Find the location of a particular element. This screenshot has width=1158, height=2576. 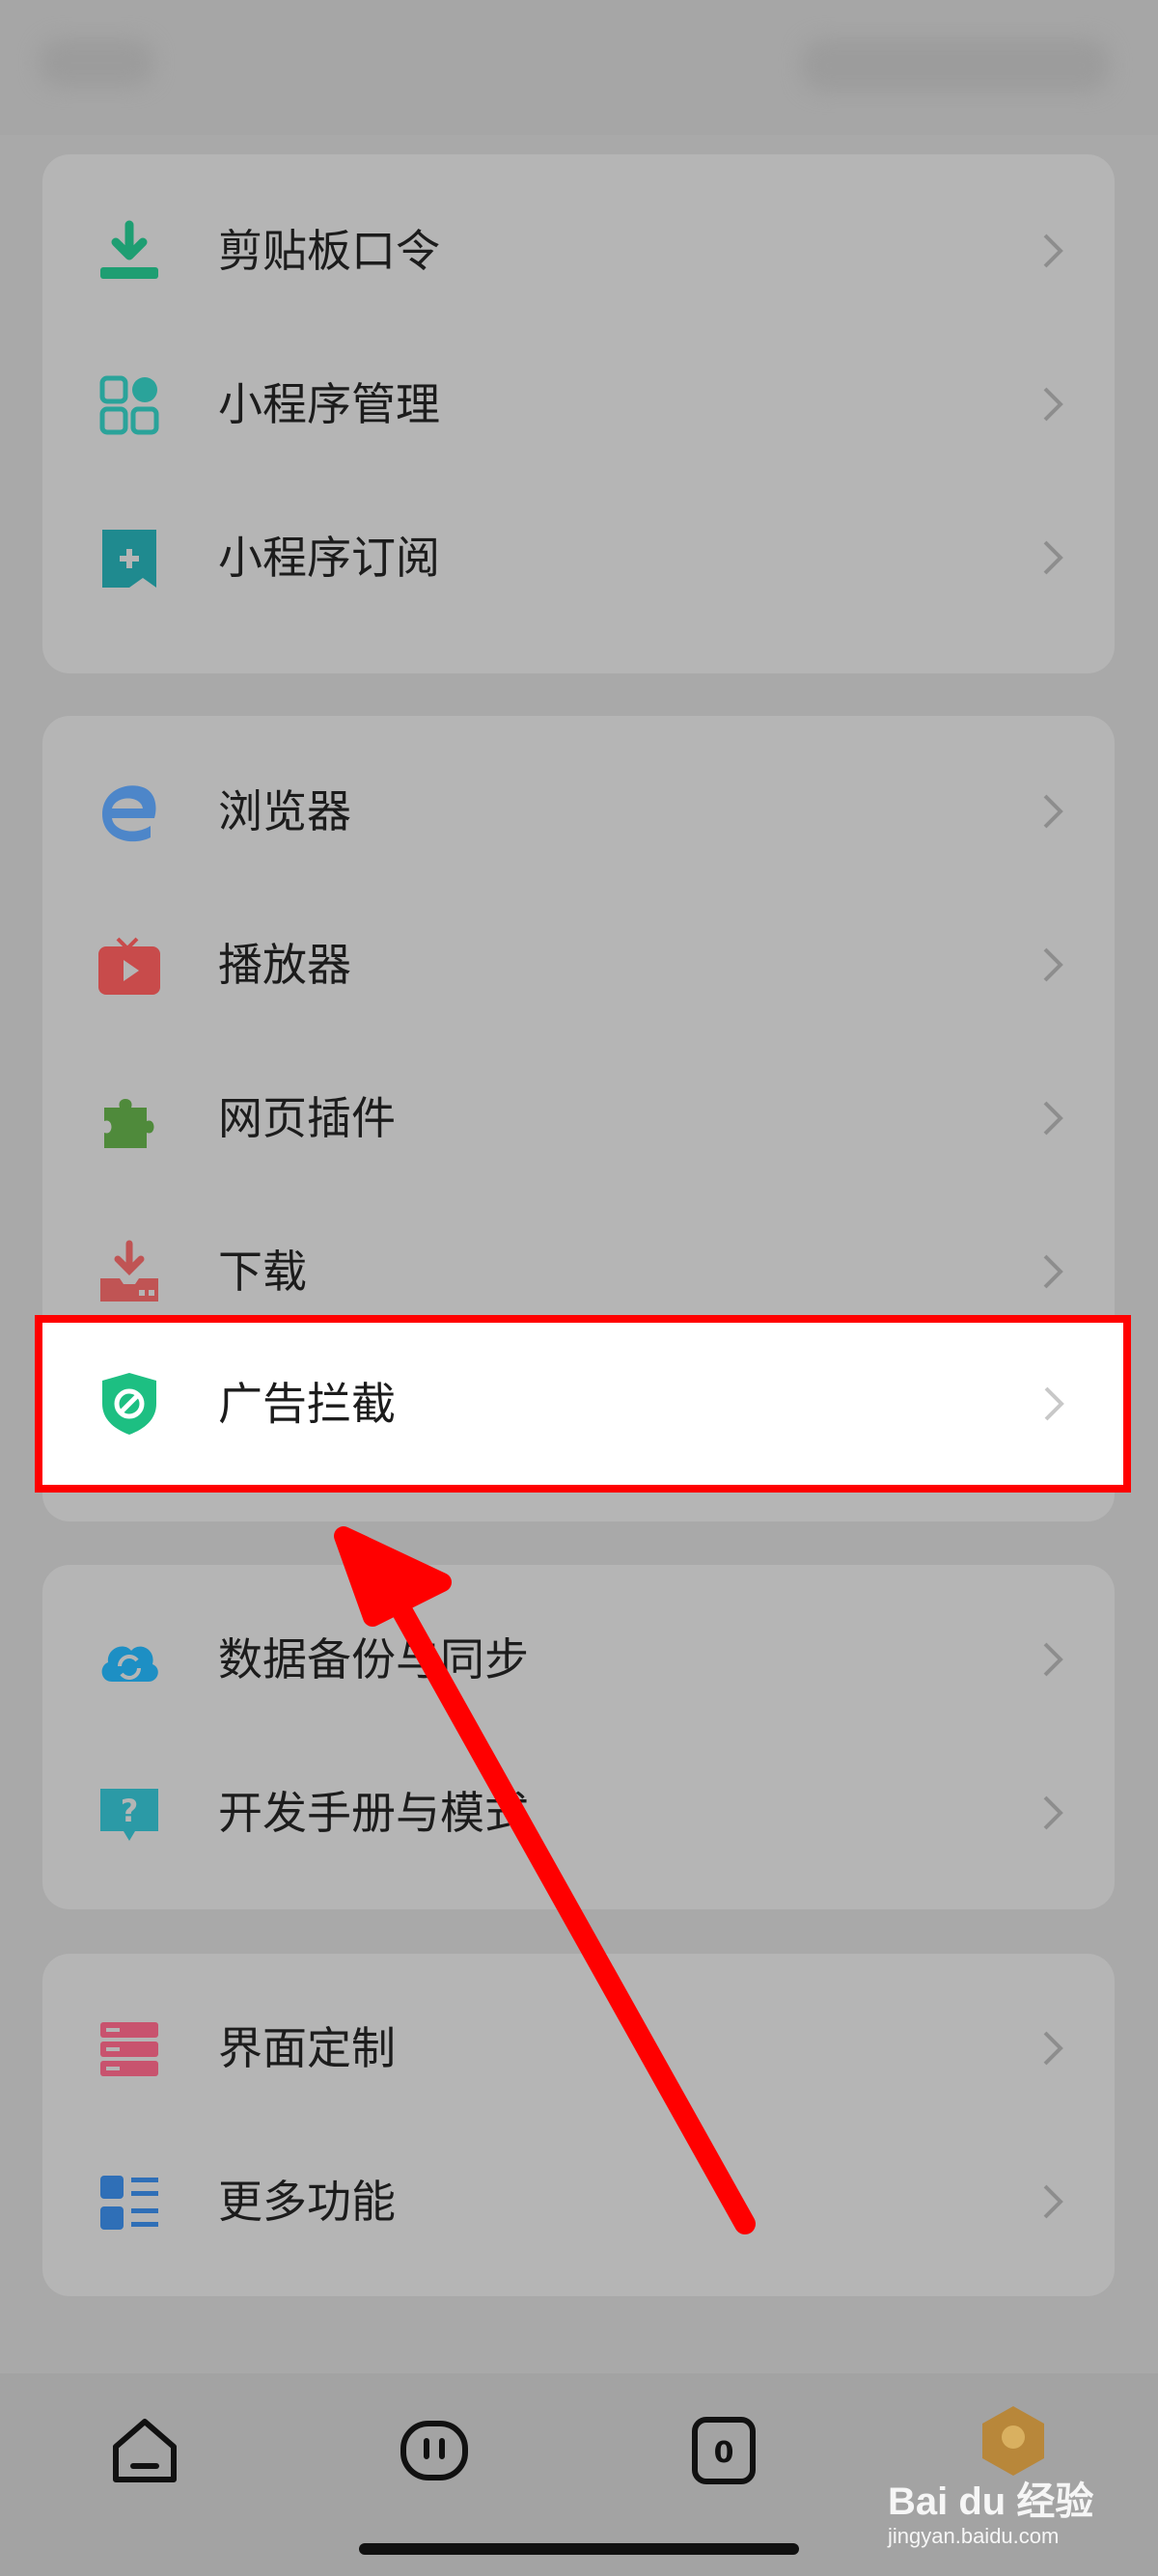

menu-item-label: 开发手册与模式 is located at coordinates (373, 1813).